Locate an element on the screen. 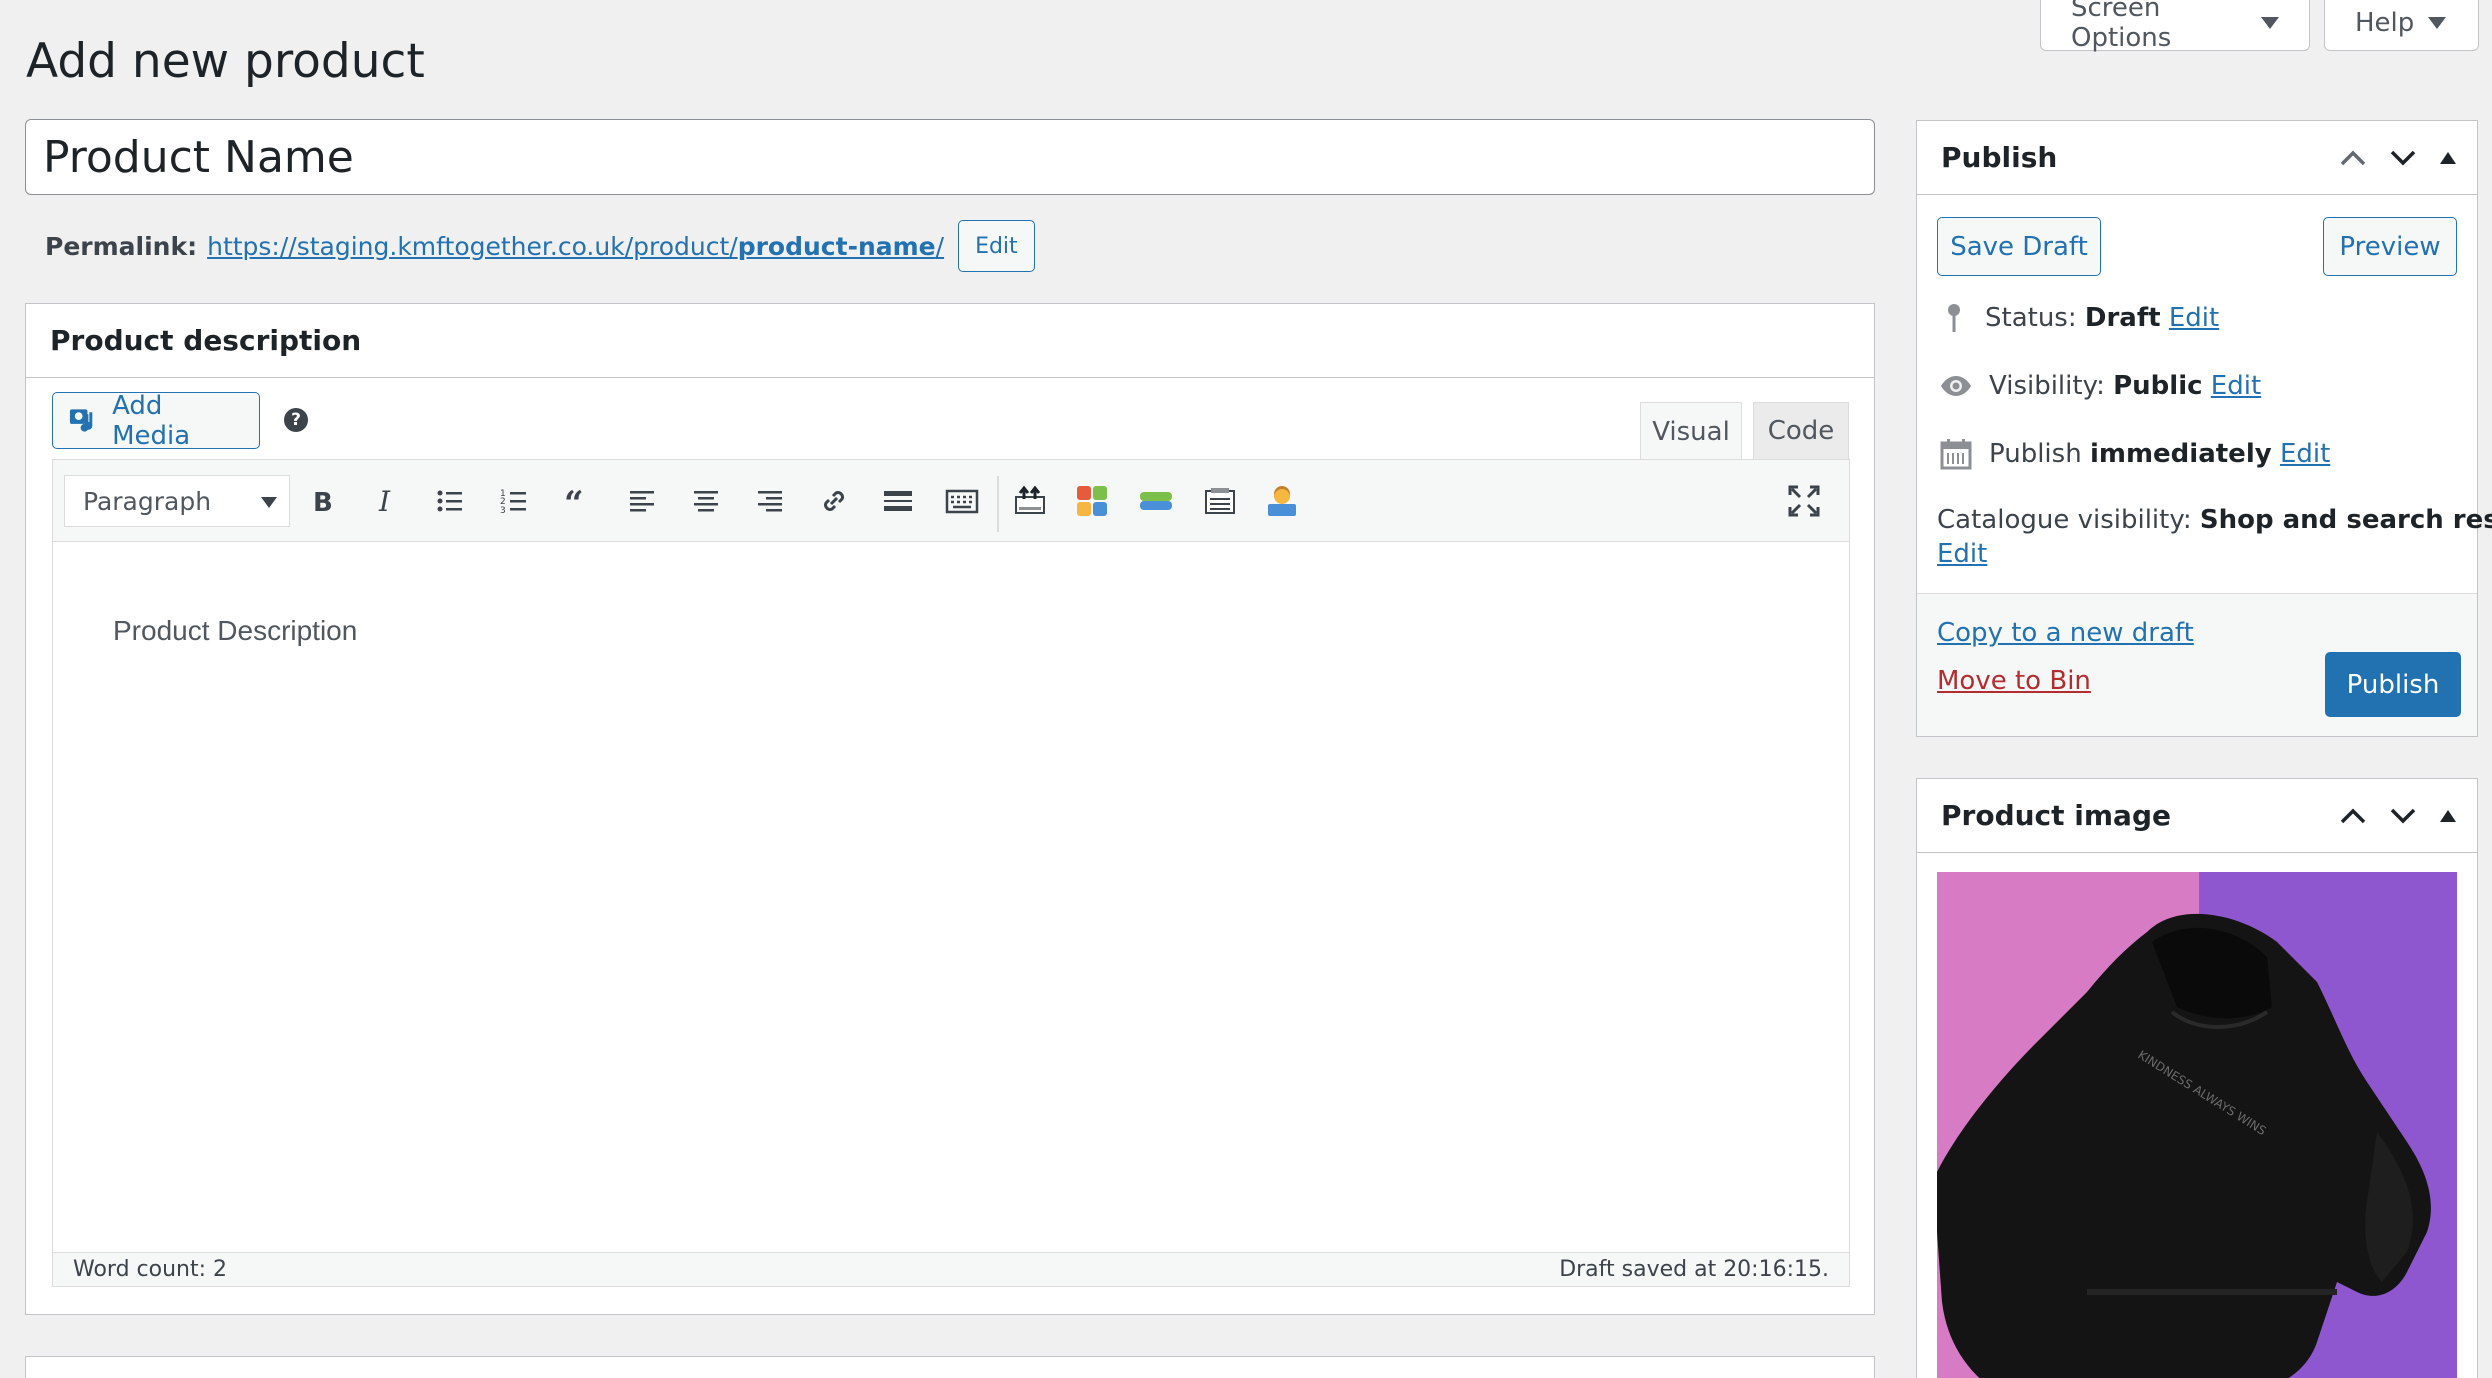 Image resolution: width=2492 pixels, height=1378 pixels. product-title-value: Product Name is located at coordinates (198, 157).